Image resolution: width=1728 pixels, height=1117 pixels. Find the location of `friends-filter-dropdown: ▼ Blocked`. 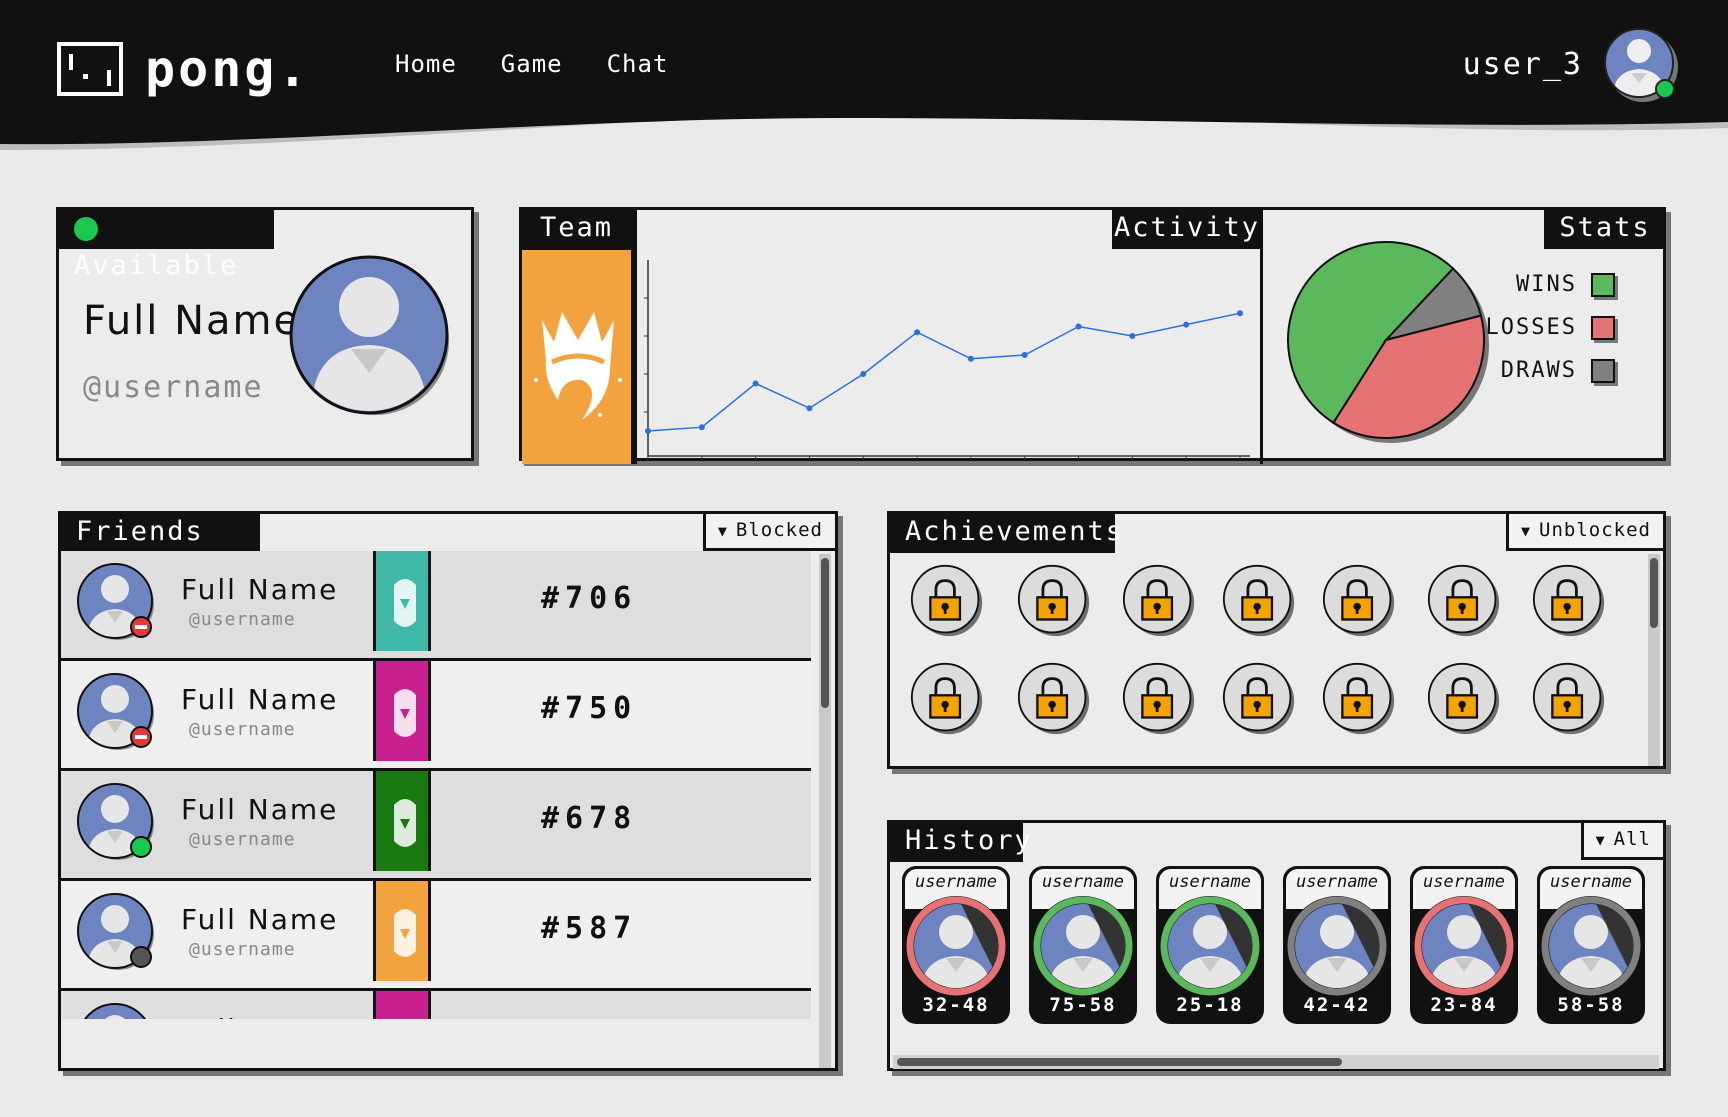

friends-filter-dropdown: ▼ Blocked is located at coordinates (770, 531).